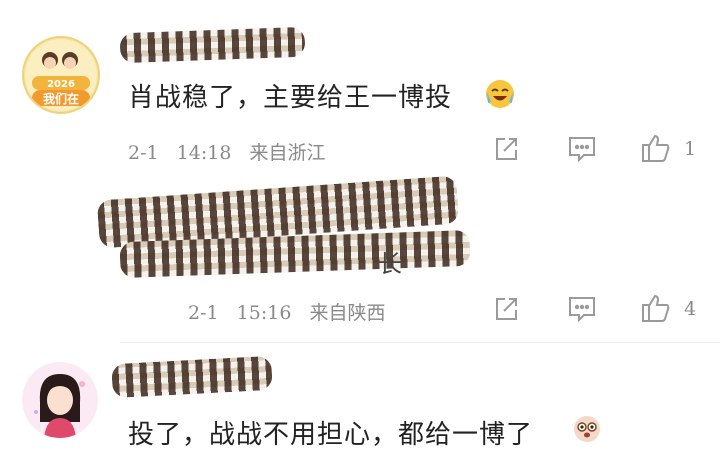 The image size is (720, 465). What do you see at coordinates (587, 431) in the screenshot?
I see `surprised-face-emoji` at bounding box center [587, 431].